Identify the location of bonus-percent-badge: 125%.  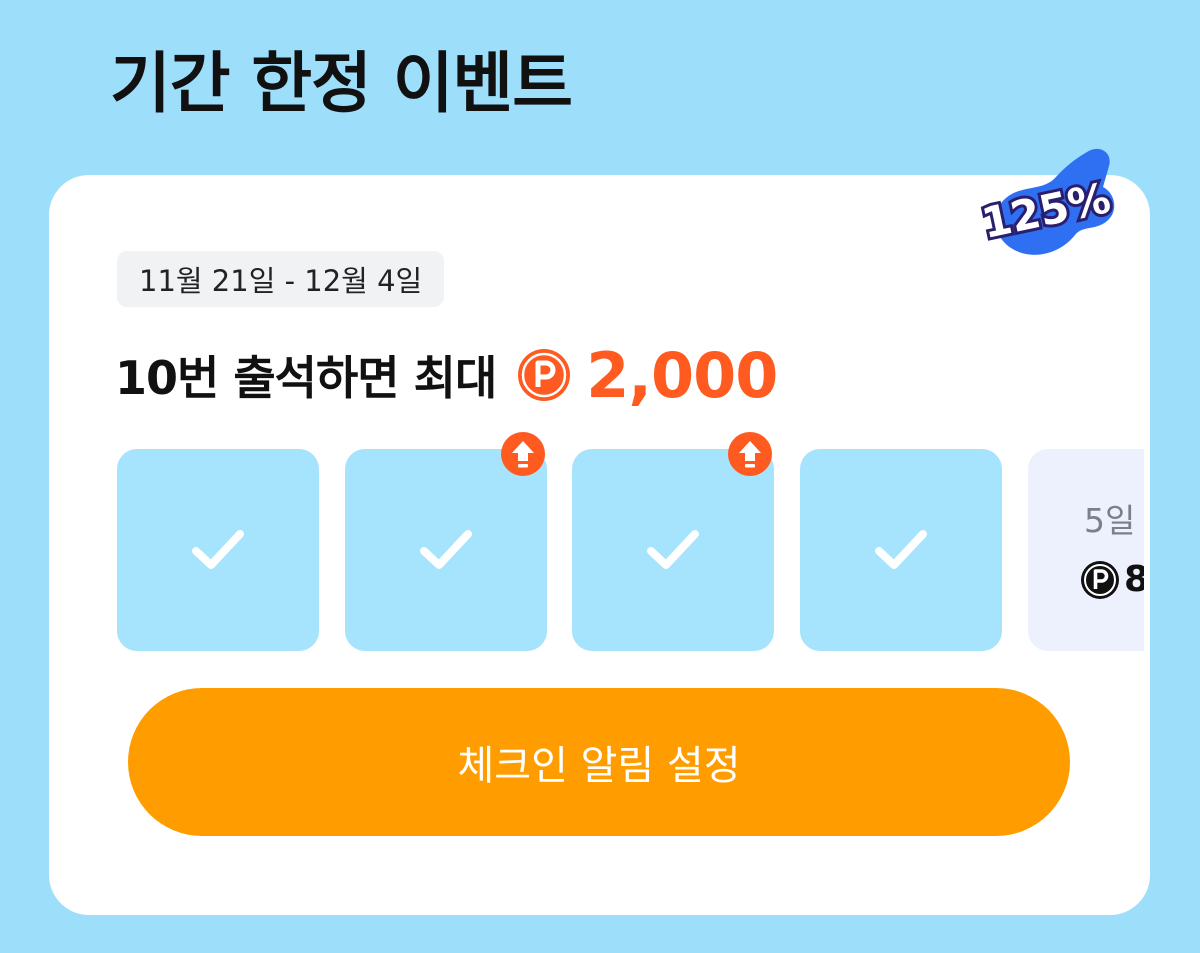
(1046, 201).